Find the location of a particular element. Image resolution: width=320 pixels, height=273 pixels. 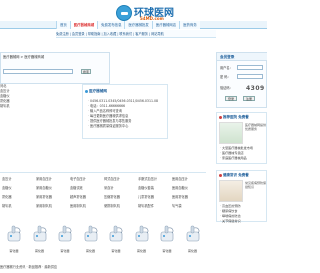

main-nav: 首页 医疗器械商城 免费发布信息 医疗器械批发 医疗器械网店 医药商务 is located at coordinates (133, 25).